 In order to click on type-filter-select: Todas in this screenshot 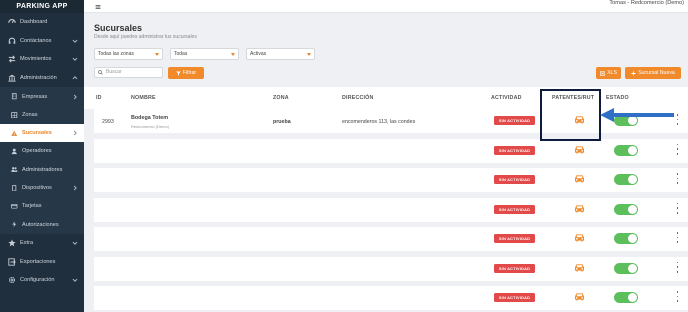, I will do `click(204, 54)`.